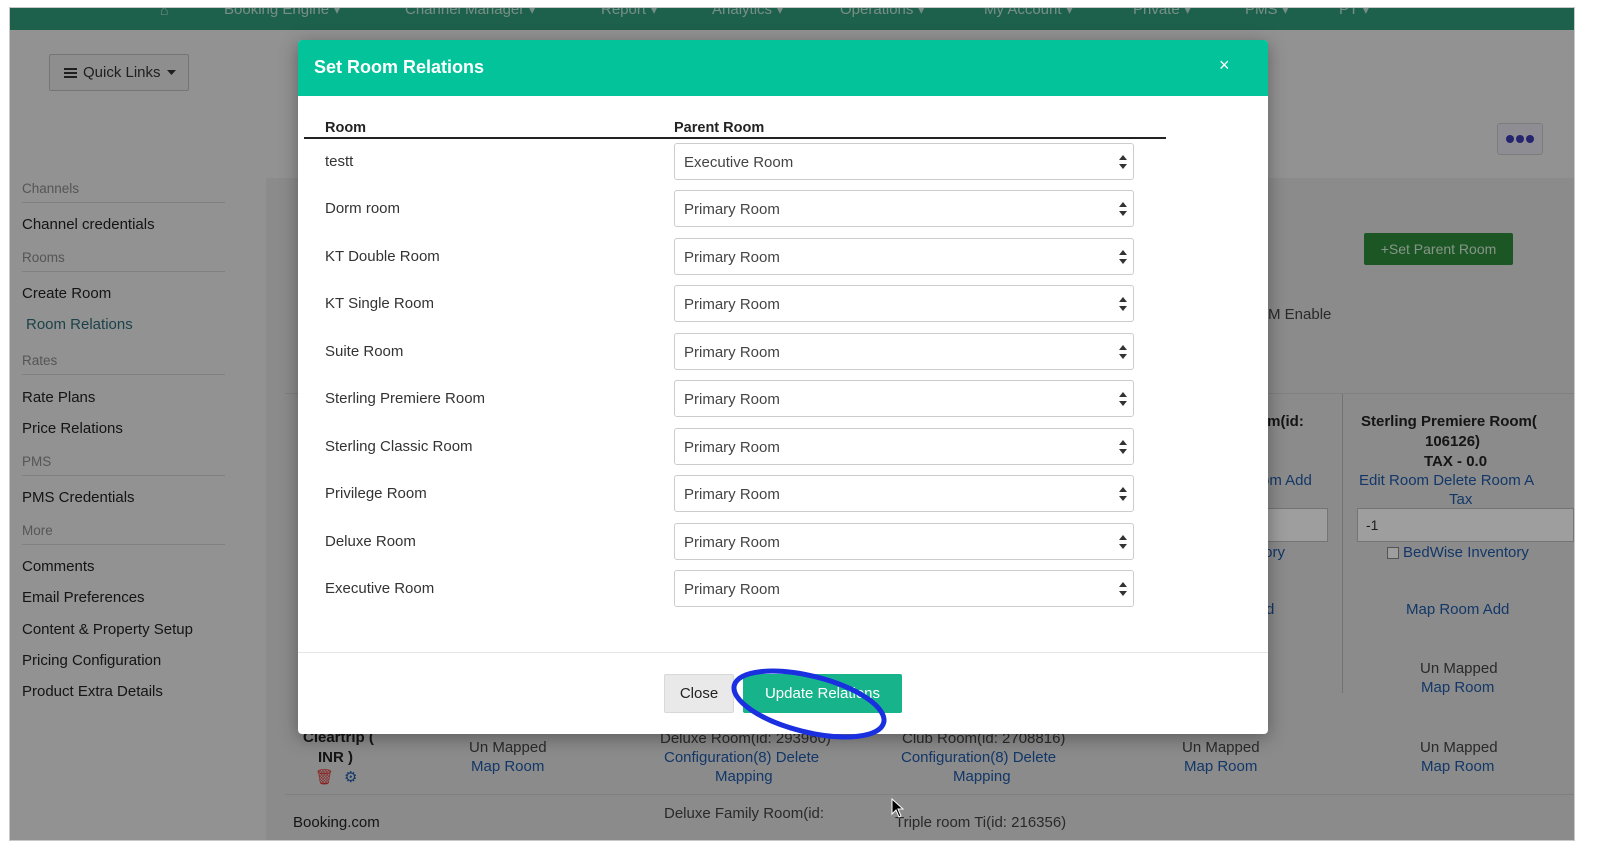 The height and width of the screenshot is (849, 1600). I want to click on modal-header: Set Room Relations ×, so click(783, 68).